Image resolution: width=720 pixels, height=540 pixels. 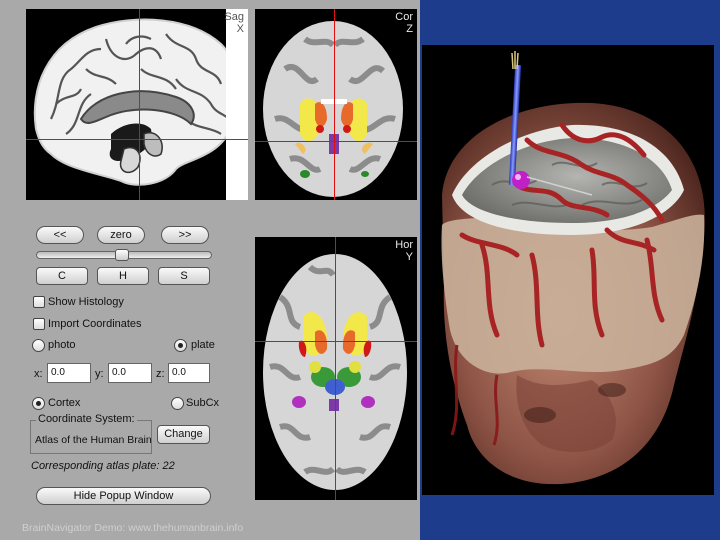 What do you see at coordinates (160, 374) in the screenshot?
I see `z-coordinate-label: z:` at bounding box center [160, 374].